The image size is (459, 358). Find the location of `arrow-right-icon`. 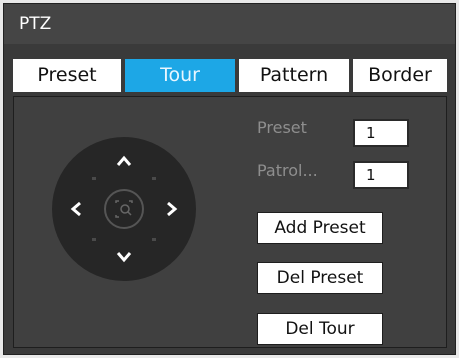

arrow-right-icon is located at coordinates (172, 209).